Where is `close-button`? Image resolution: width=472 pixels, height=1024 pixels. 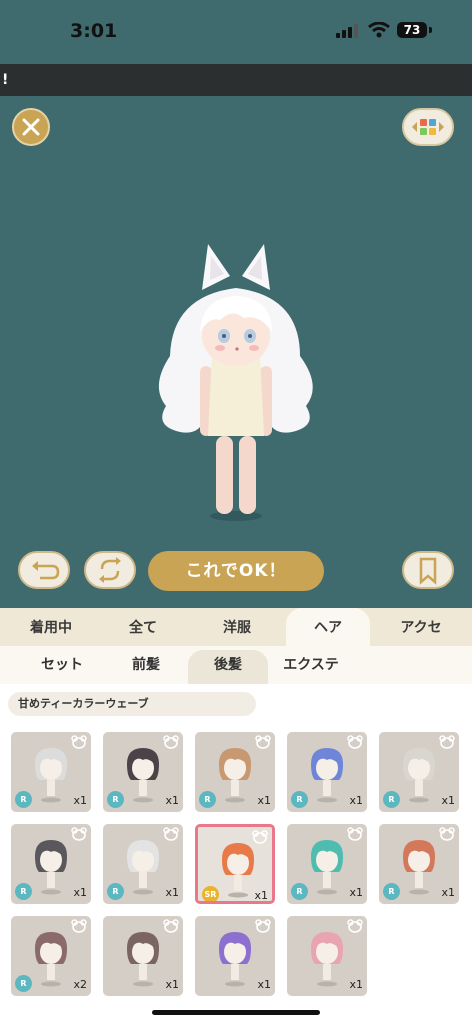 close-button is located at coordinates (31, 127).